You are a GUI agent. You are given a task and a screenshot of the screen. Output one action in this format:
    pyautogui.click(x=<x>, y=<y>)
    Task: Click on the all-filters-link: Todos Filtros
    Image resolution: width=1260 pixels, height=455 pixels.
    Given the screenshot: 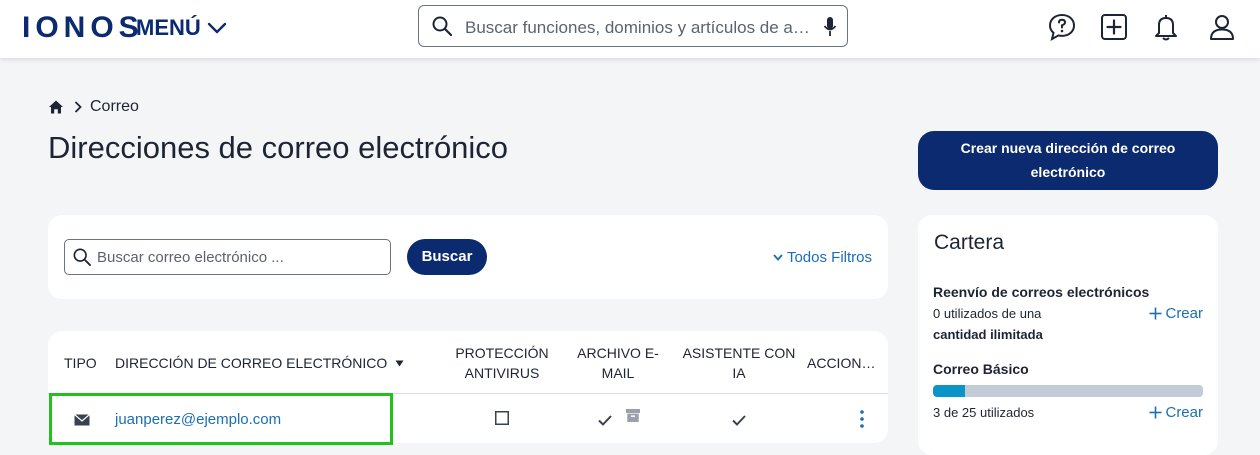 What is the action you would take?
    pyautogui.click(x=822, y=257)
    